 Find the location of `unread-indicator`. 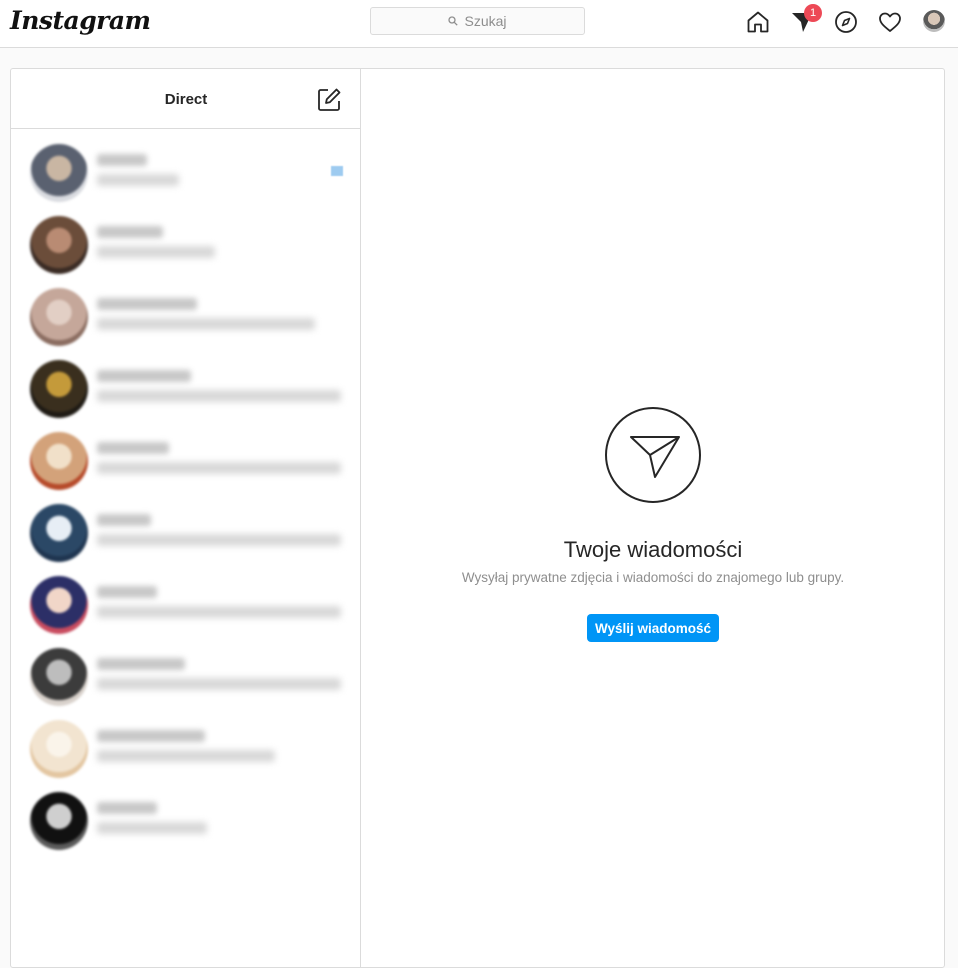

unread-indicator is located at coordinates (337, 171).